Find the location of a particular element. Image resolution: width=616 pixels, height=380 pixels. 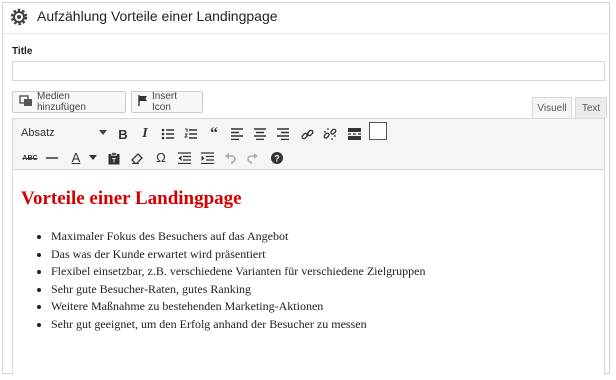

toolbar-toggle-icon is located at coordinates (378, 131).